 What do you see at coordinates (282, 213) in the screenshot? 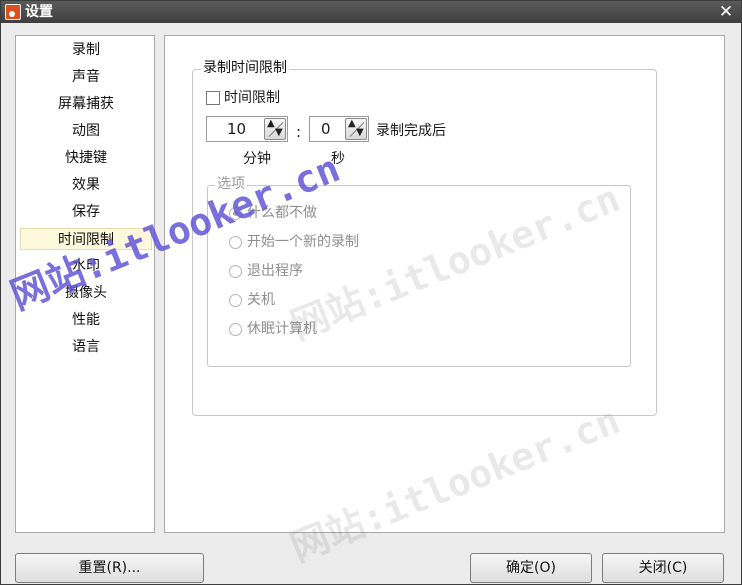
I see `option-label: 什么都不做` at bounding box center [282, 213].